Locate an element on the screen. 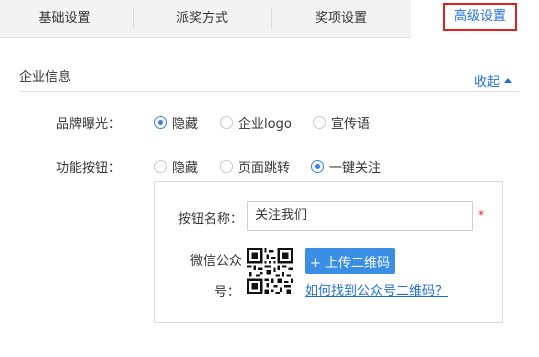 The width and height of the screenshot is (539, 357). collapse-label: 收起 is located at coordinates (487, 82).